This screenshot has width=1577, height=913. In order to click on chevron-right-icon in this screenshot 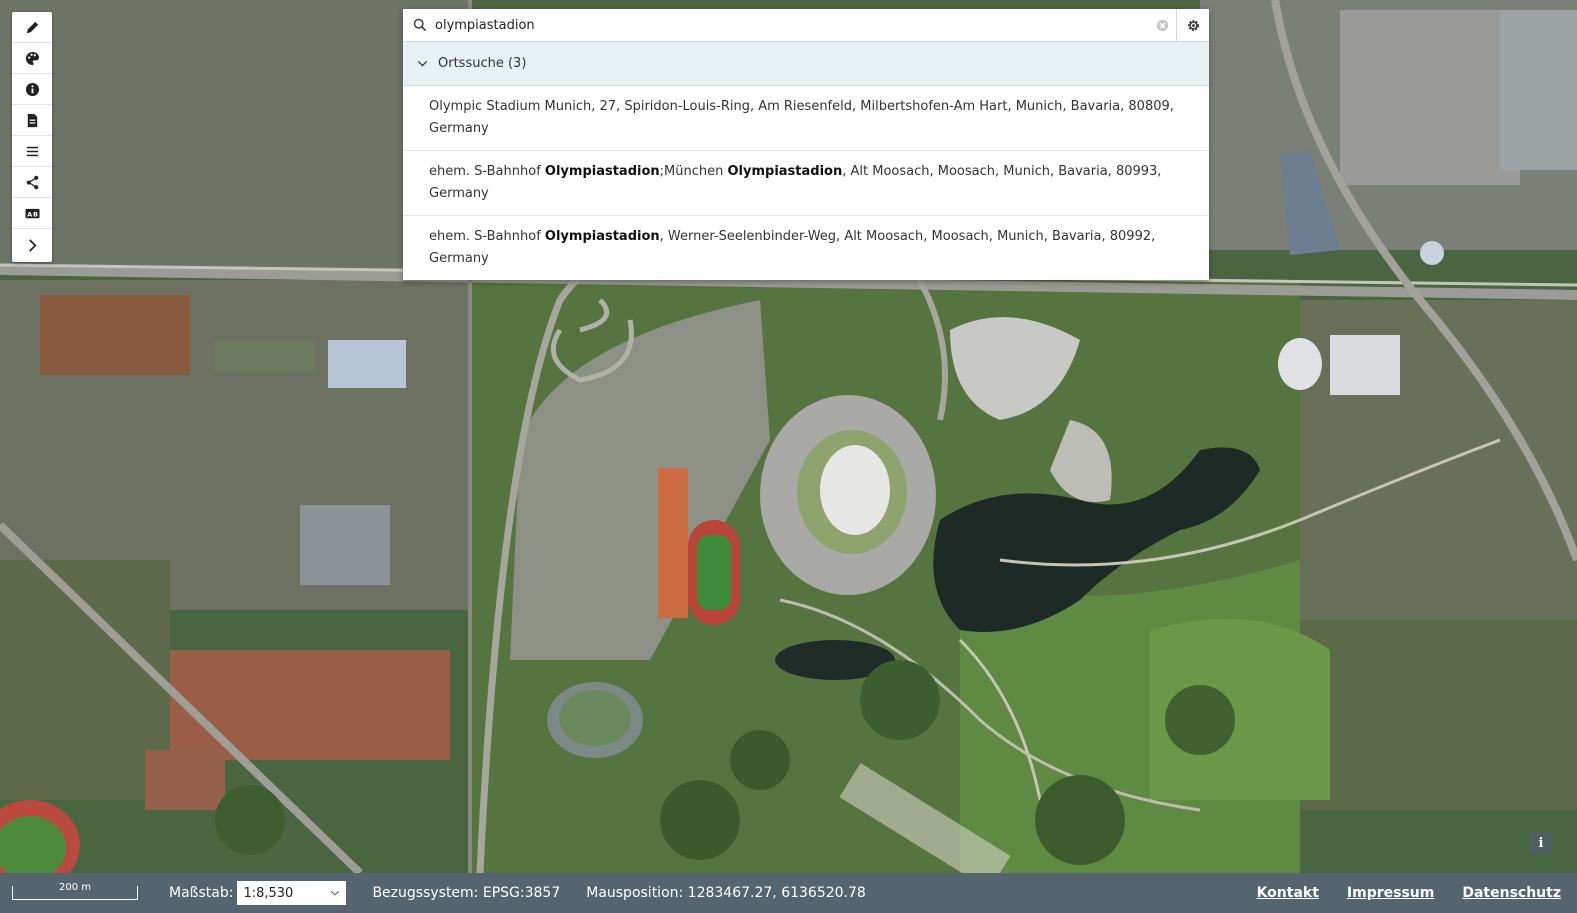, I will do `click(32, 245)`.